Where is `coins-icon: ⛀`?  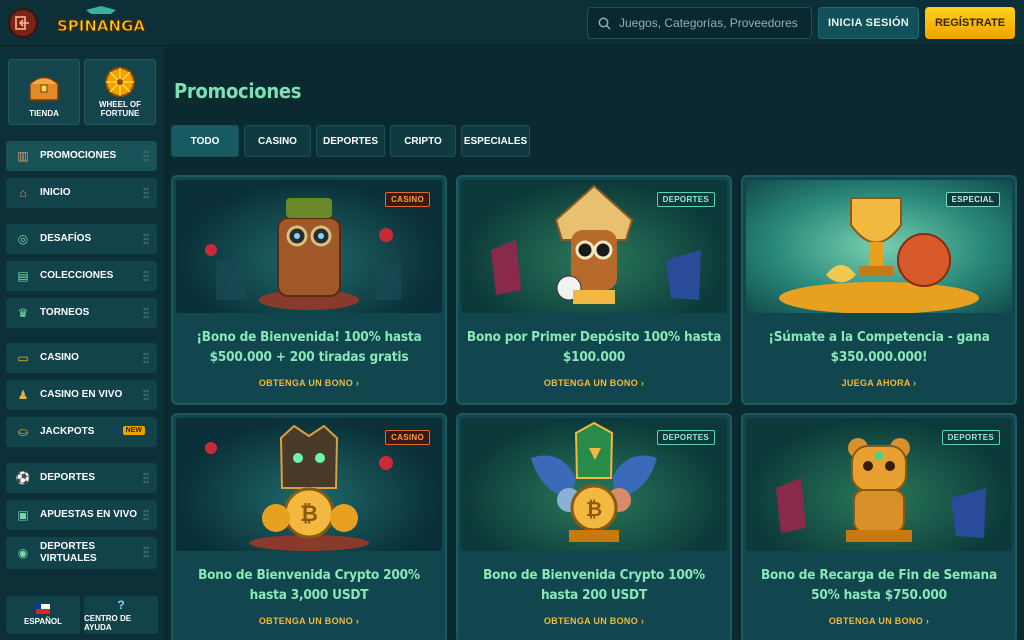
coins-icon: ⛀ is located at coordinates (23, 432).